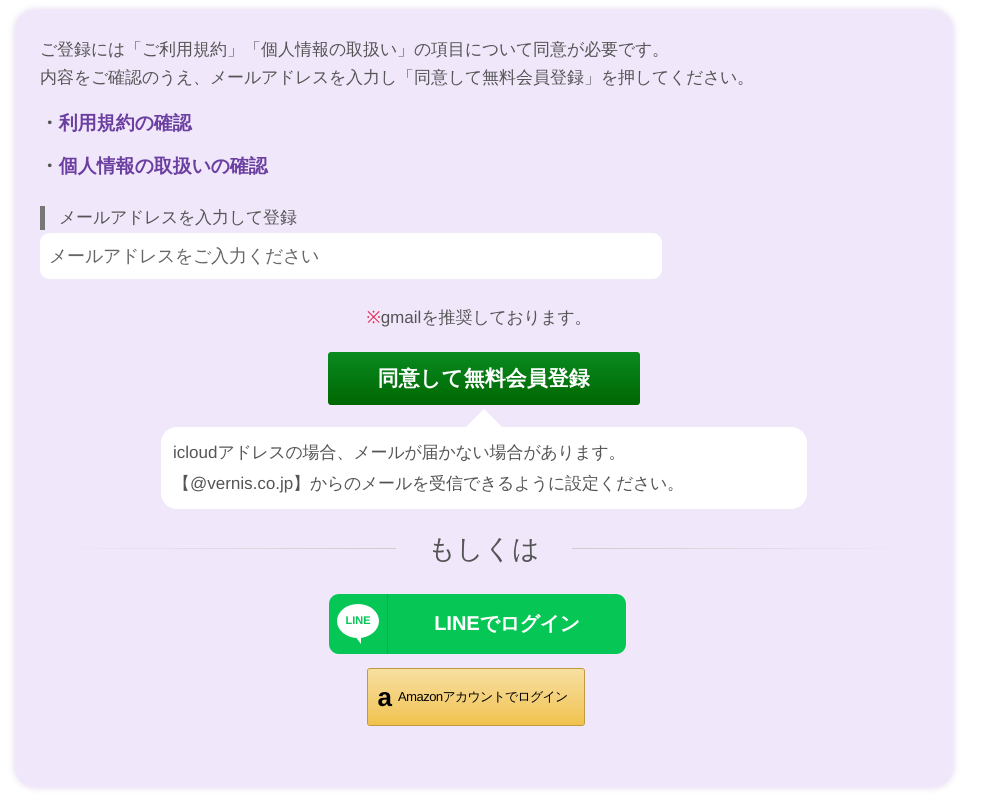  What do you see at coordinates (397, 78) in the screenshot?
I see `intro-text: 内容をご確認のうえ、メールアドレスを入力し「同意して無料会員登録」を押してください。` at bounding box center [397, 78].